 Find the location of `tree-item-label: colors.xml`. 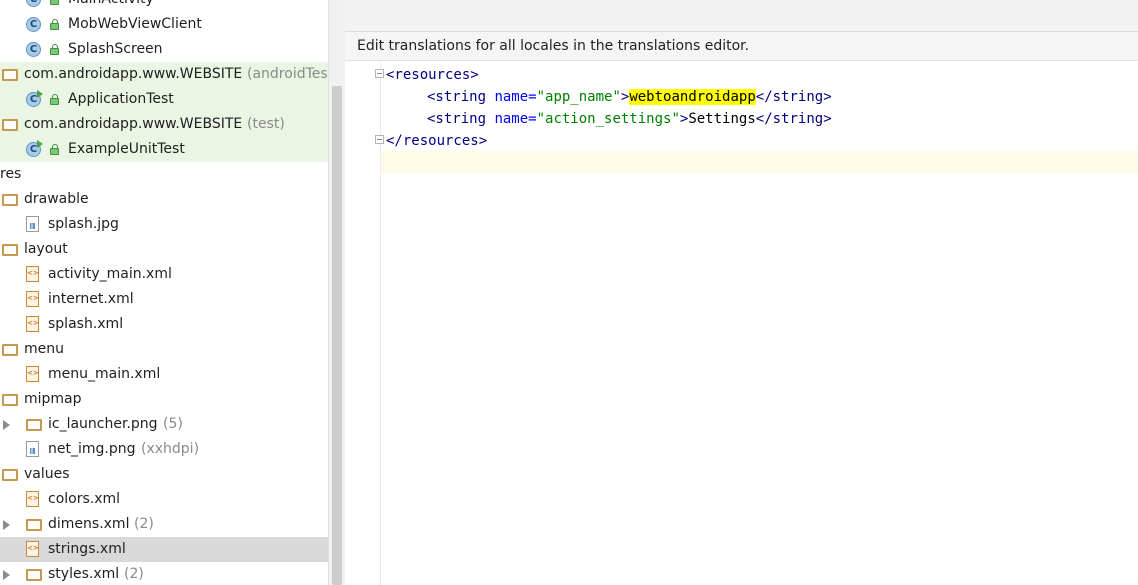

tree-item-label: colors.xml is located at coordinates (84, 499).